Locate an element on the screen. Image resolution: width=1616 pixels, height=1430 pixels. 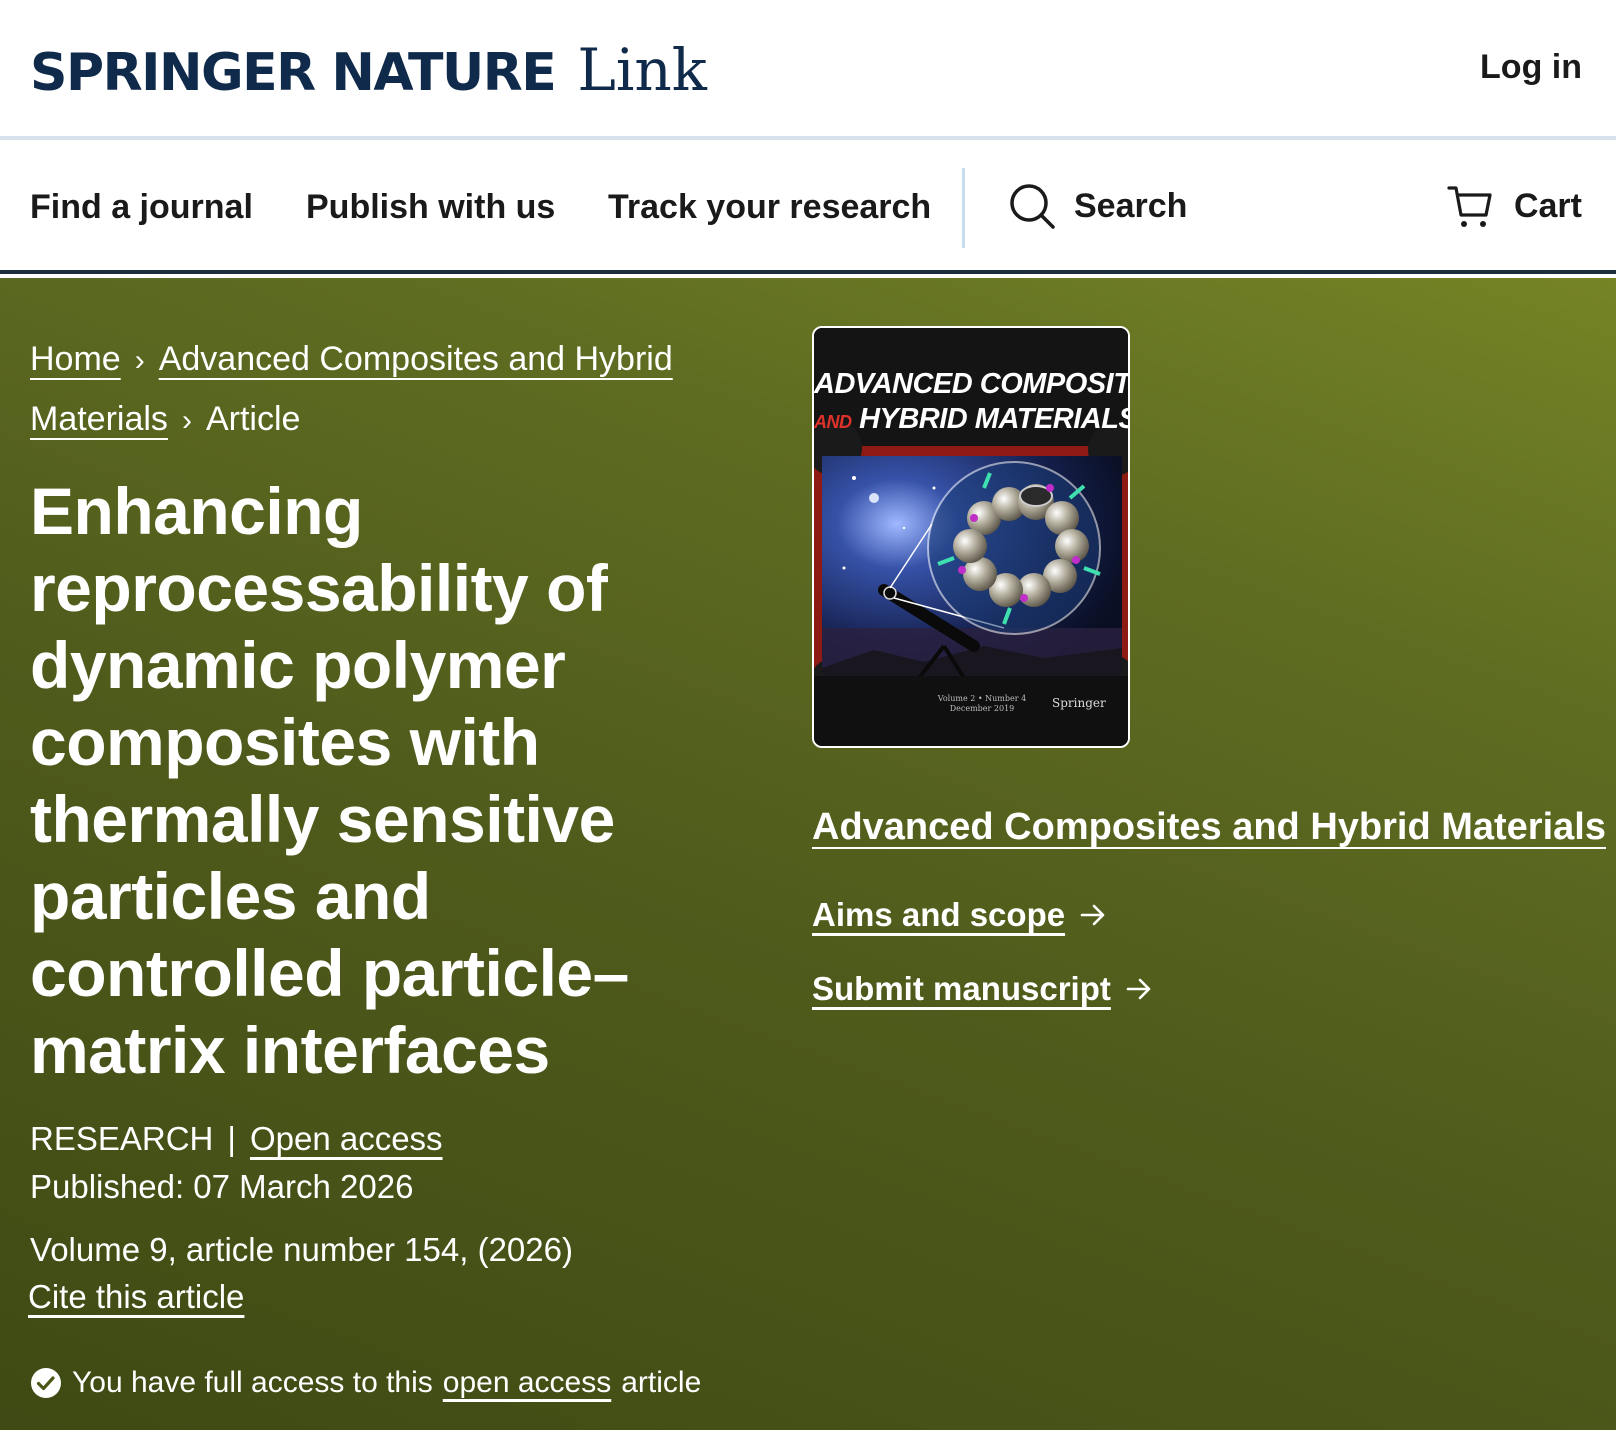
brand-sub: Link is located at coordinates (642, 70).